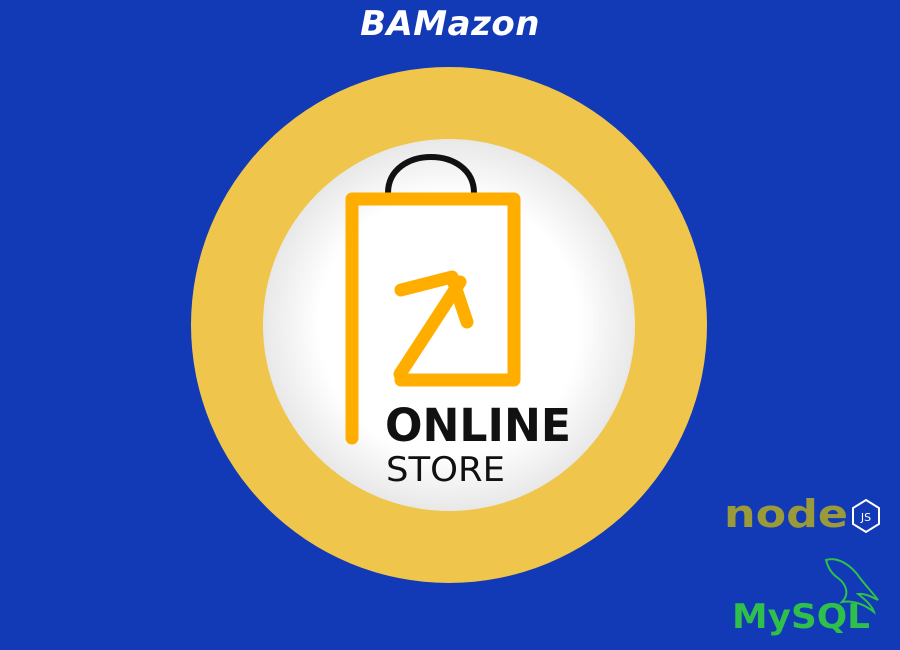 The height and width of the screenshot is (650, 900). I want to click on node-logo-text: node, so click(786, 514).